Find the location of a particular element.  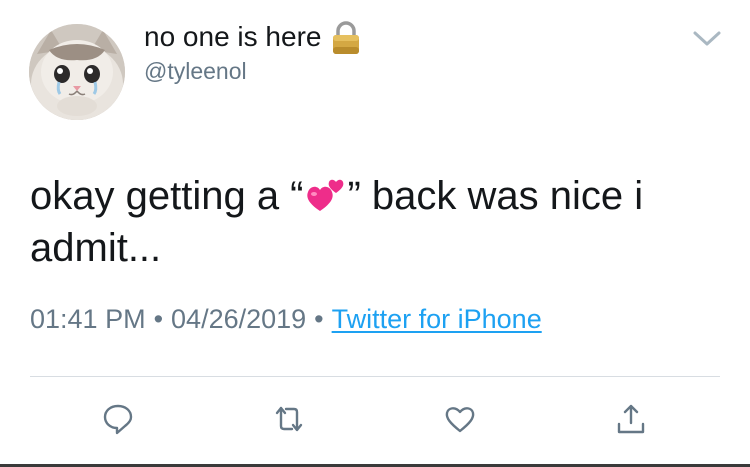

retweet-icon is located at coordinates (289, 419).